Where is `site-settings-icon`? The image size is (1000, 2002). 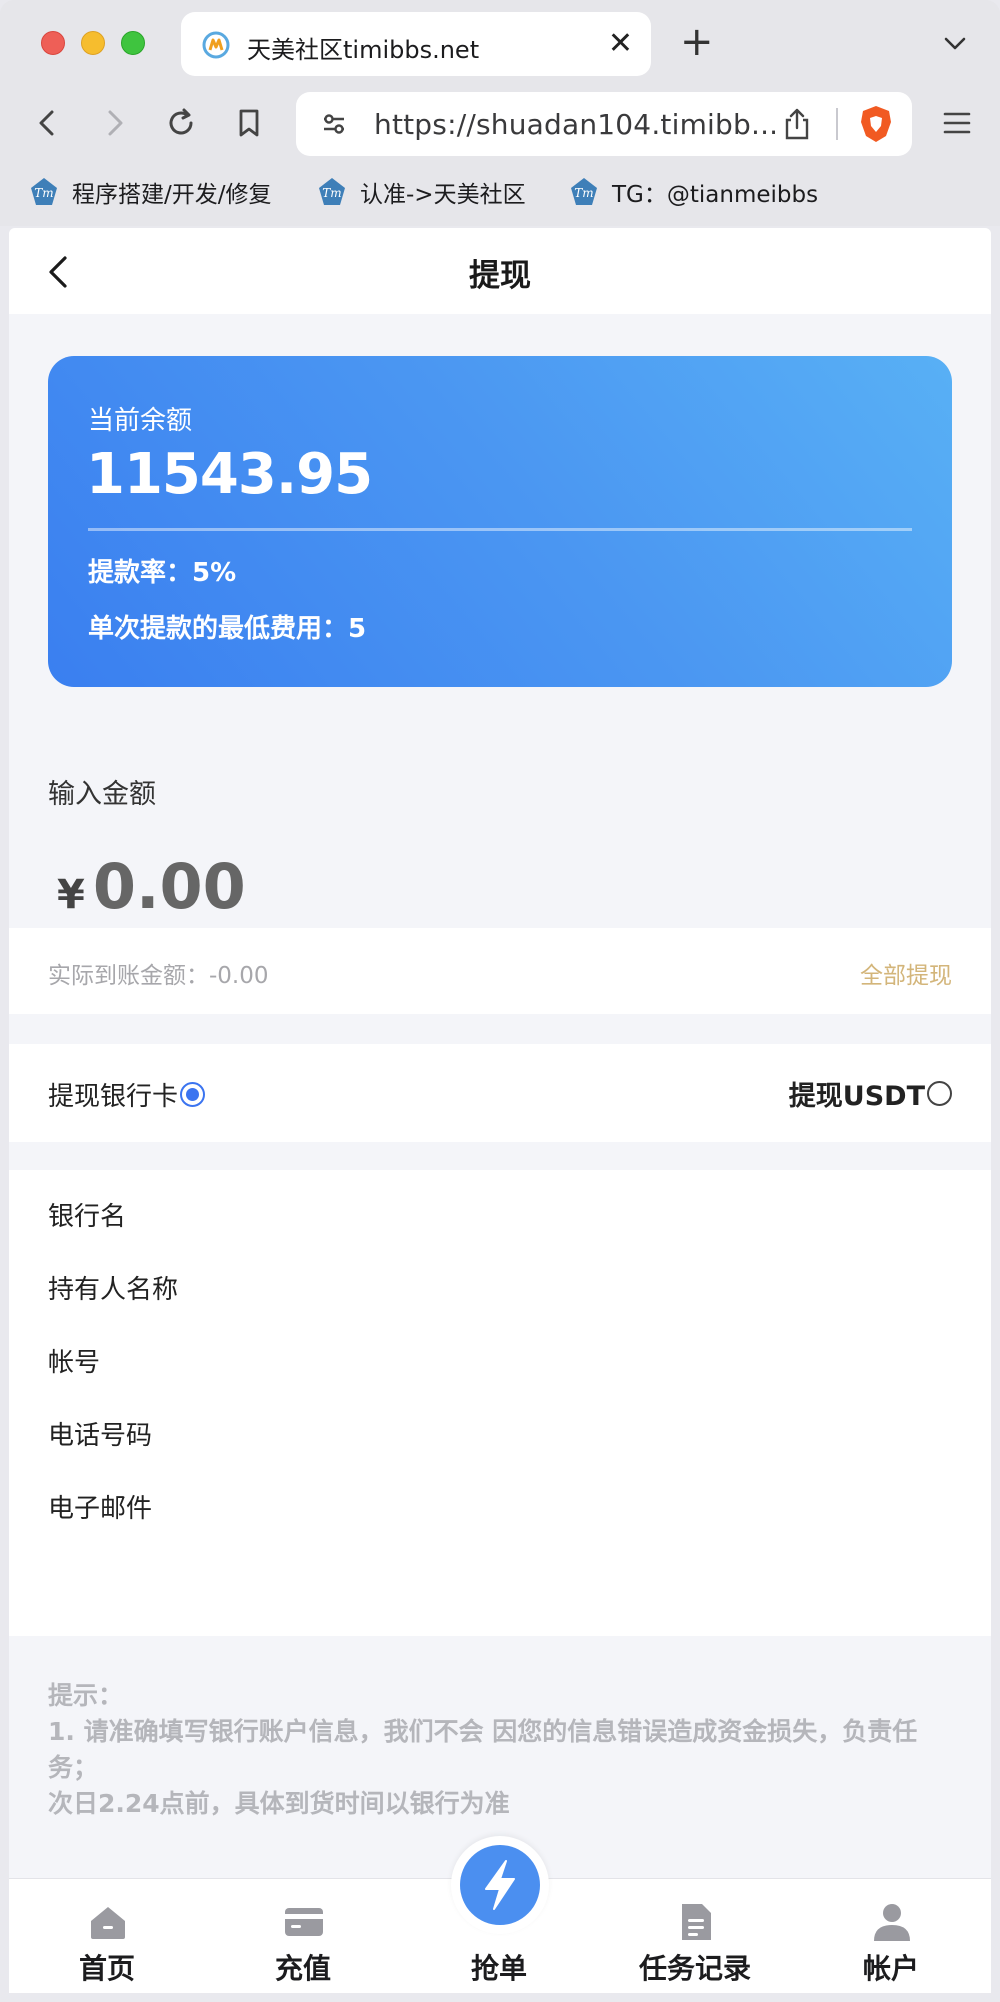 site-settings-icon is located at coordinates (334, 124).